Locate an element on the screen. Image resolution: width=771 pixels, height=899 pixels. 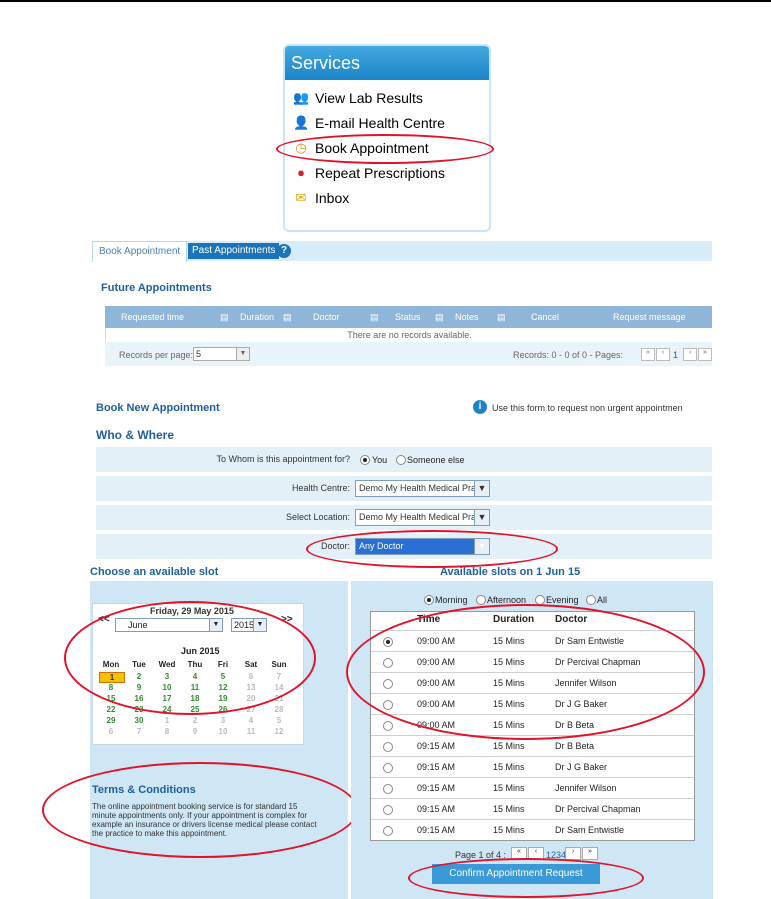
calendar-day: 3 is located at coordinates (167, 676).